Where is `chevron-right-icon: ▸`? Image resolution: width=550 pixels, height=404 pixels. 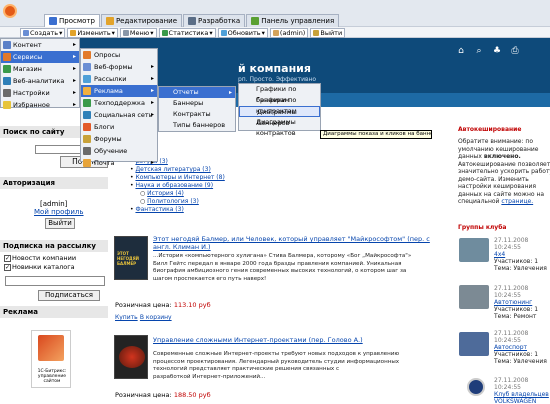 chevron-right-icon: ▸ is located at coordinates (152, 66).